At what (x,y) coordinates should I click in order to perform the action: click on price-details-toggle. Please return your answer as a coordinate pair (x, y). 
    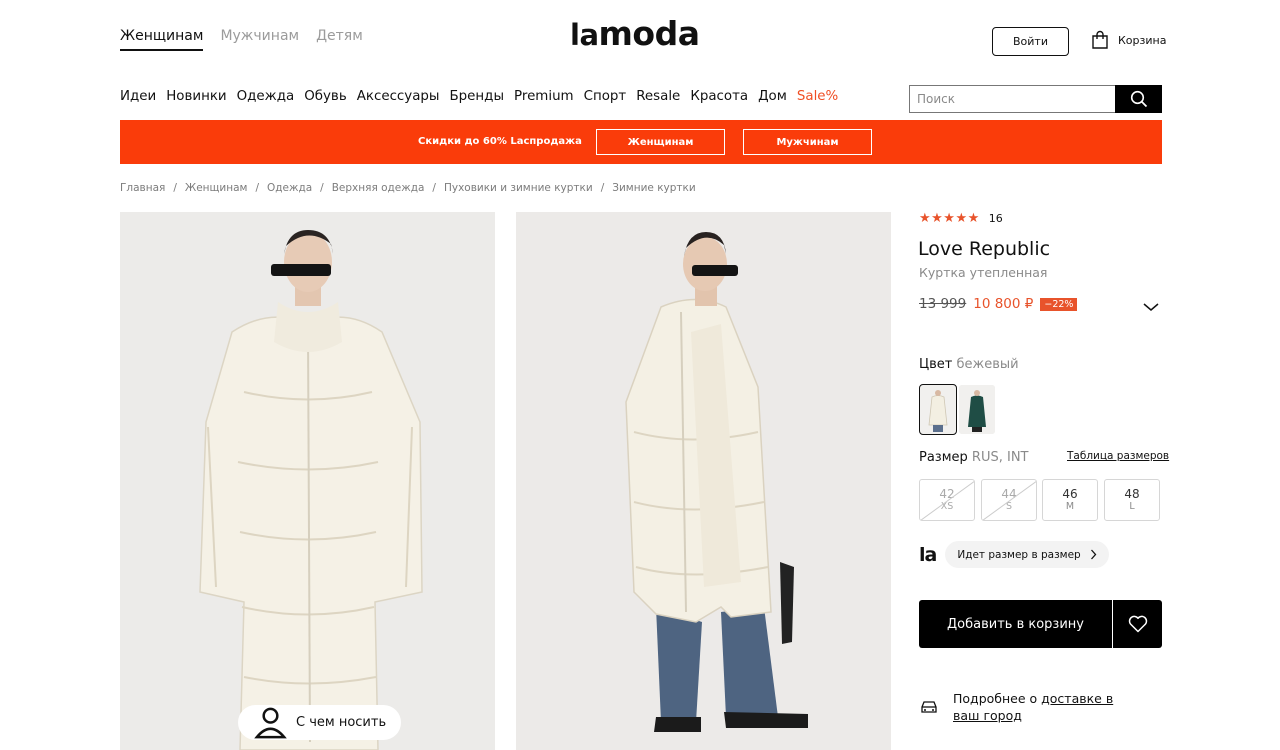
    Looking at the image, I should click on (1151, 307).